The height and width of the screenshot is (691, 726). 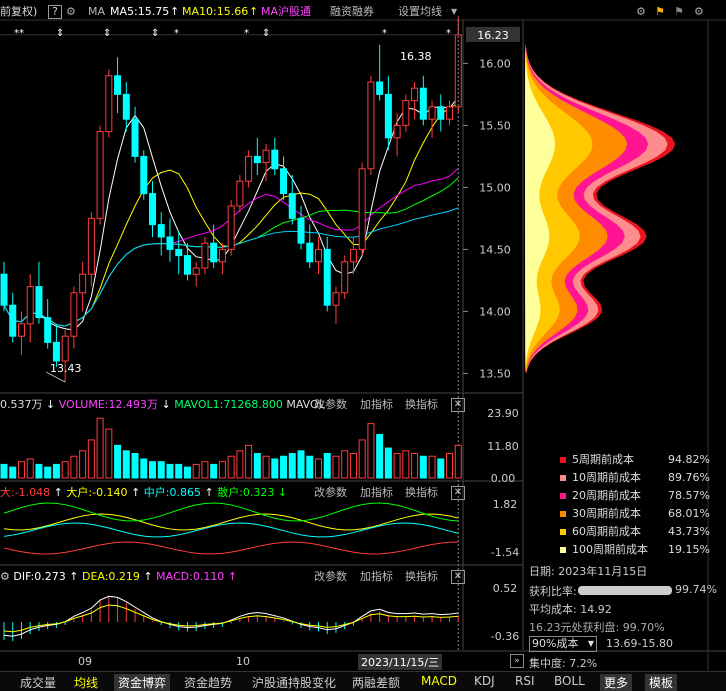 What do you see at coordinates (286, 11) in the screenshot?
I see `ma-hk-connect: MA沪股通` at bounding box center [286, 11].